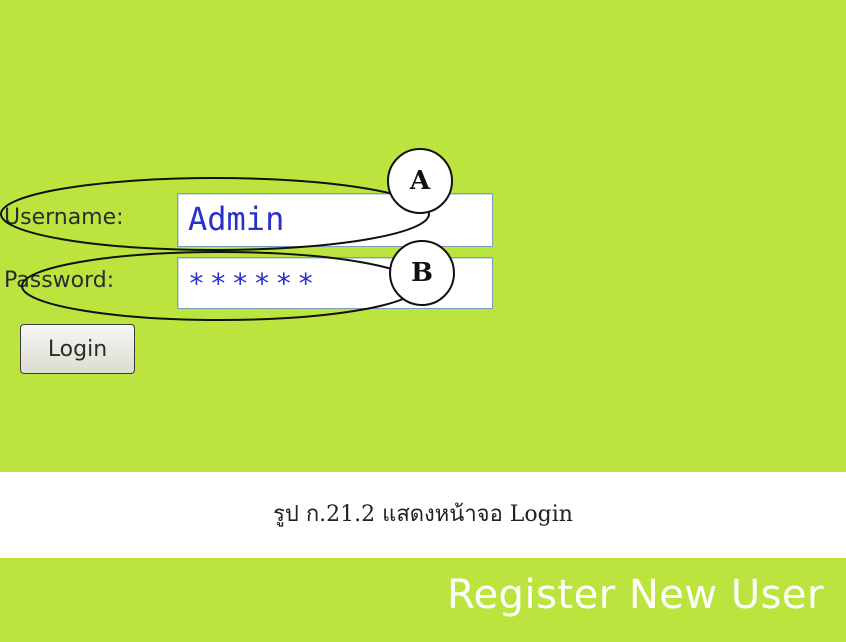 The width and height of the screenshot is (846, 642). I want to click on annotation-badge-a: A, so click(420, 181).